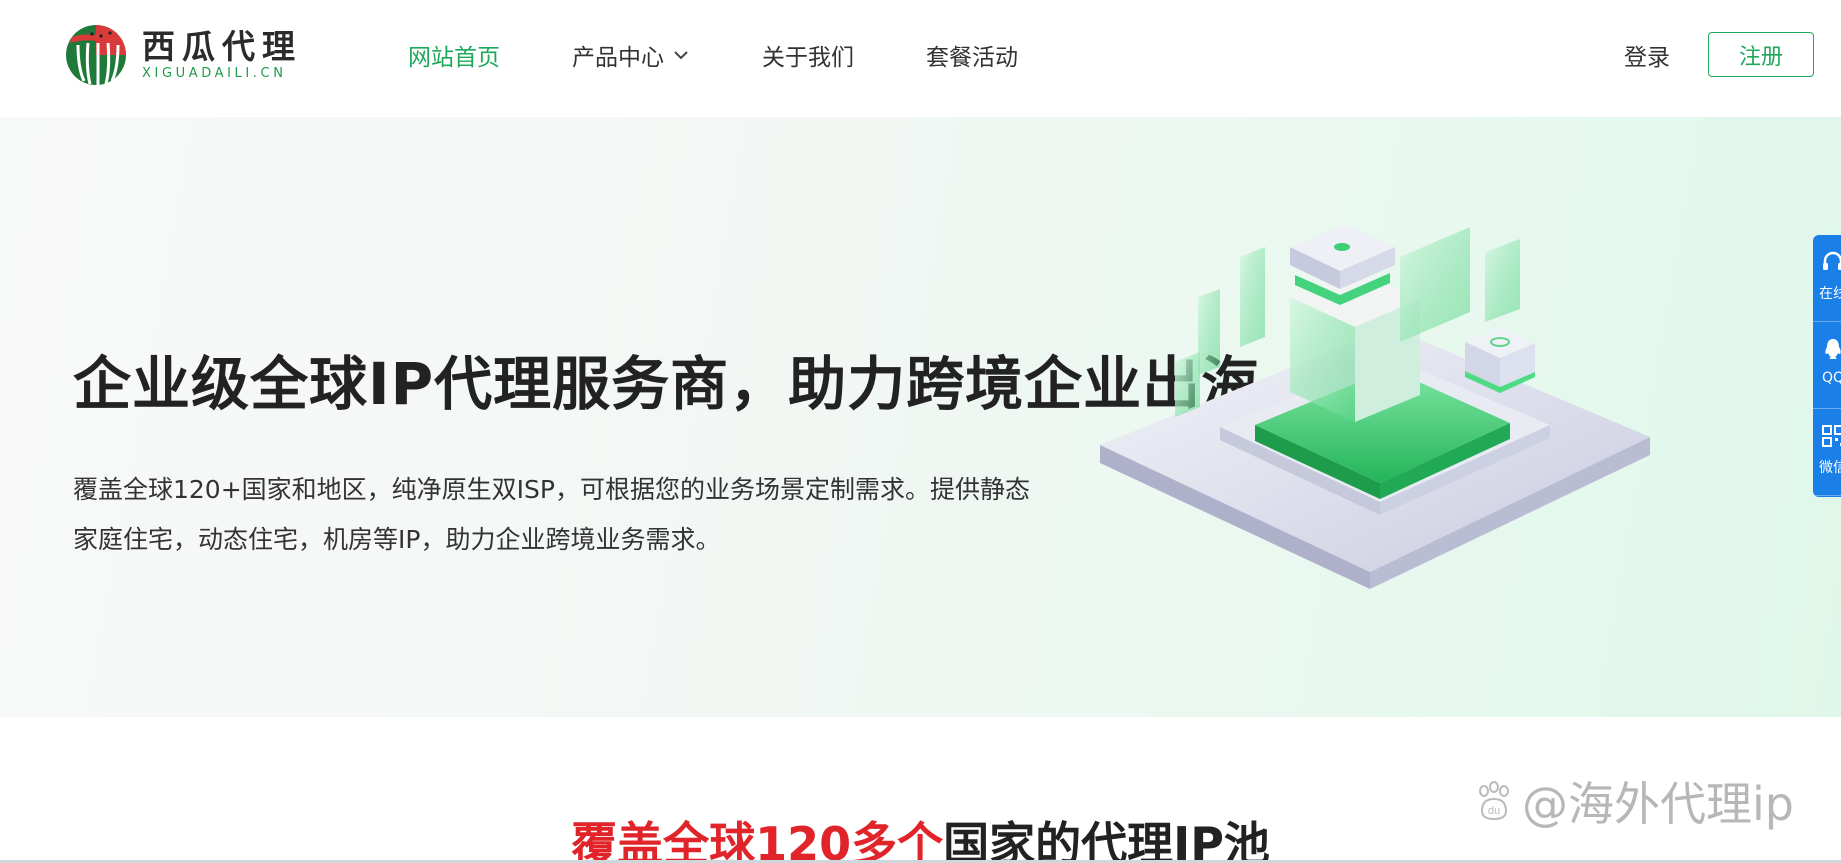 This screenshot has width=1841, height=863. I want to click on server-platform-illustration, so click(1375, 407).